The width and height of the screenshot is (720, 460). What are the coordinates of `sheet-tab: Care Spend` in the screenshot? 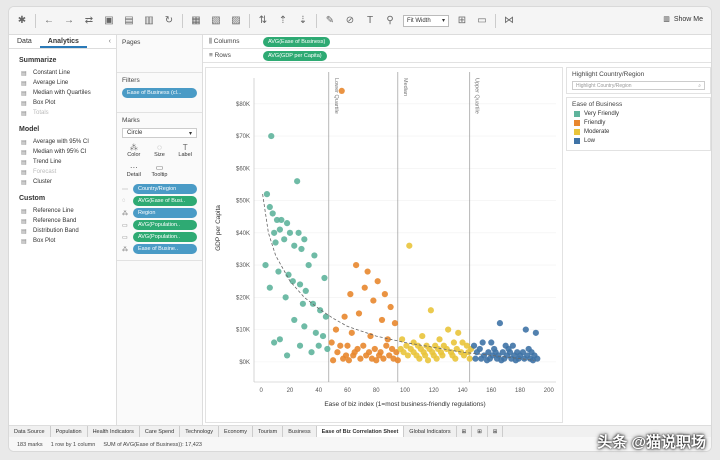 It's located at (160, 431).